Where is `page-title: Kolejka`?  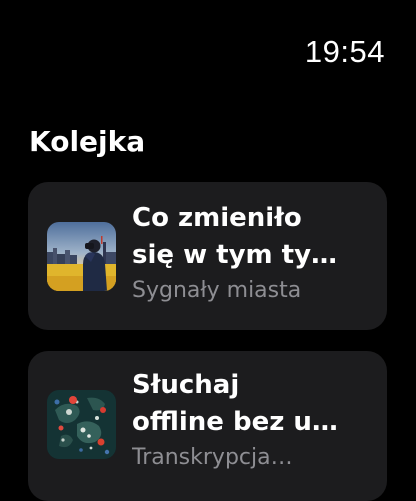
page-title: Kolejka is located at coordinates (87, 141).